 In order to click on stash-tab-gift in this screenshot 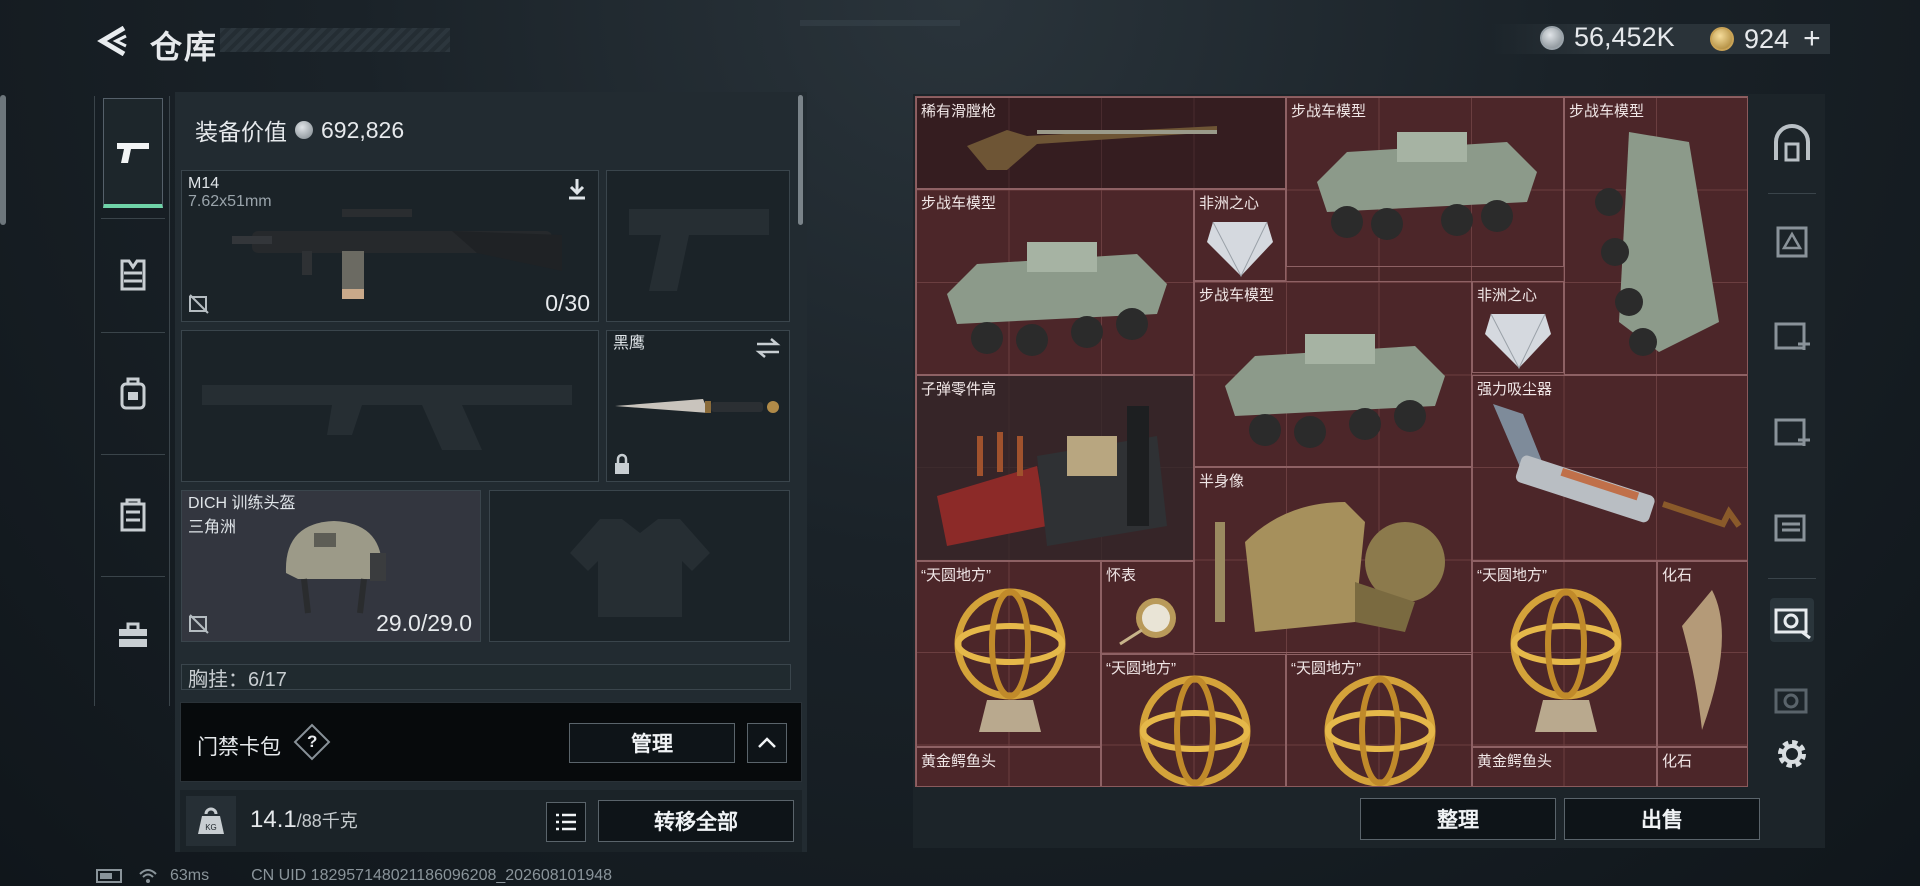, I will do `click(1792, 240)`.